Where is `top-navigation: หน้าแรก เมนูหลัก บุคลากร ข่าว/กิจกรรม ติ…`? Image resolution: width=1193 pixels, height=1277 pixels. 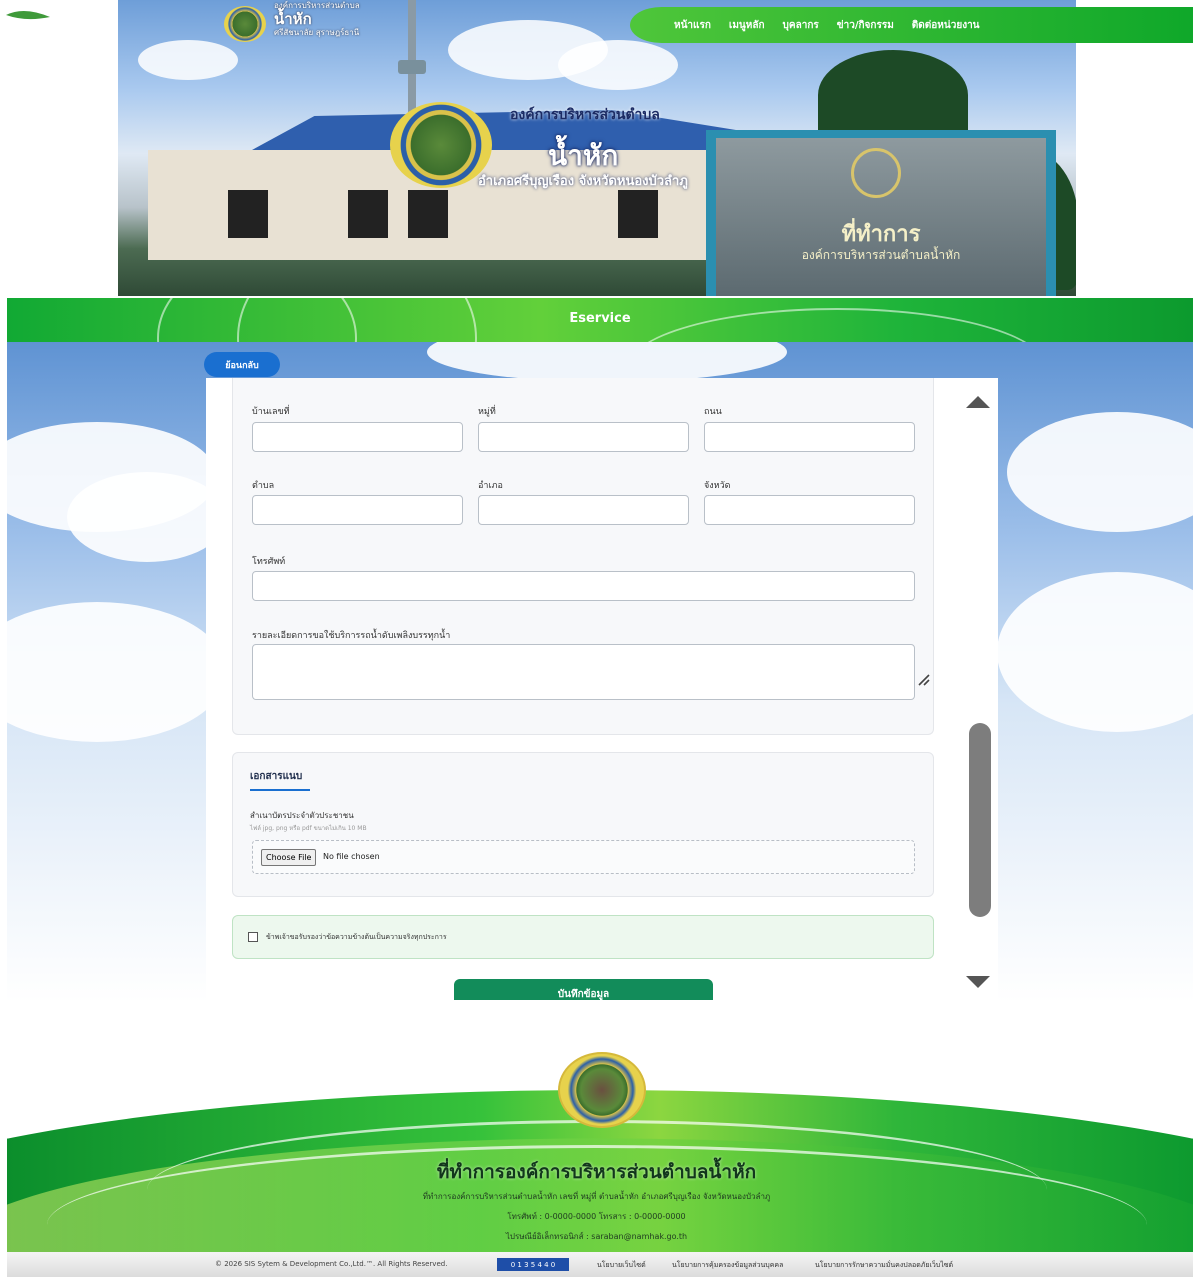 top-navigation: หน้าแรก เมนูหลัก บุคลากร ข่าว/กิจกรรม ติ… is located at coordinates (911, 25).